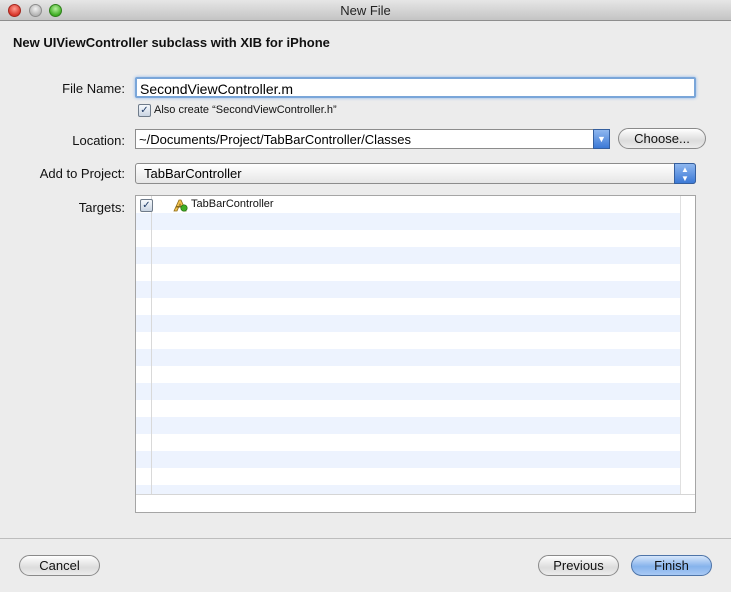  I want to click on location-label: Location:, so click(98, 140).